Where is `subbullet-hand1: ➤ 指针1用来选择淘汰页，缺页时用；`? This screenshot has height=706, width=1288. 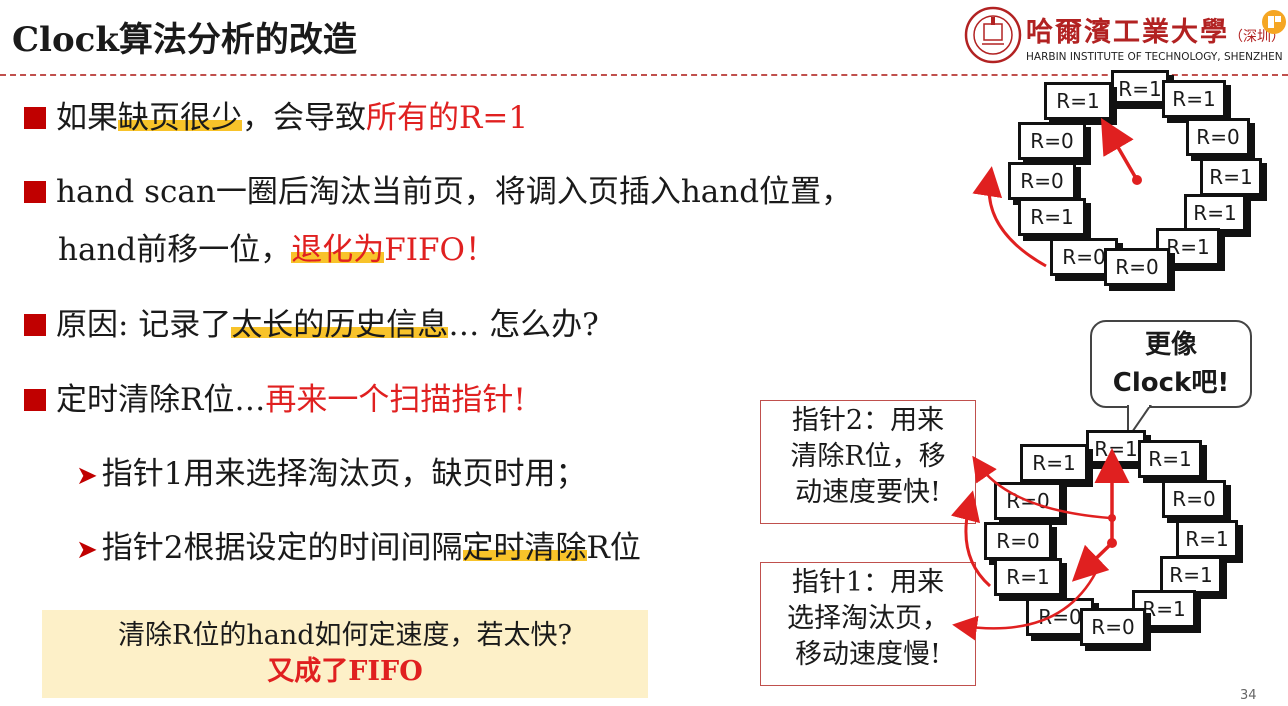 subbullet-hand1: ➤ 指针1用来选择淘汰页，缺页时用； is located at coordinates (331, 474).